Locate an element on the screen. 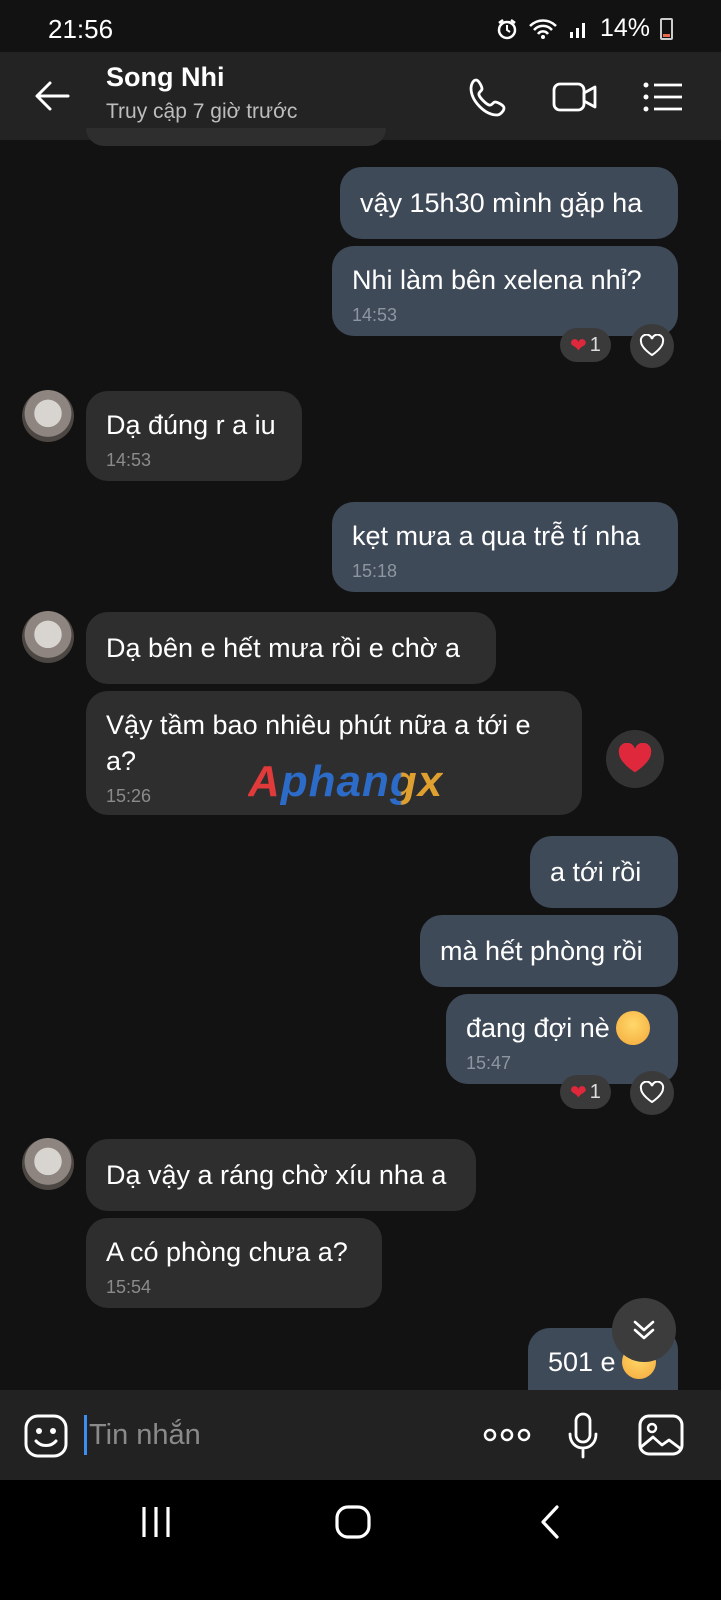 The image size is (721, 1600). heart-icon is located at coordinates (635, 758).